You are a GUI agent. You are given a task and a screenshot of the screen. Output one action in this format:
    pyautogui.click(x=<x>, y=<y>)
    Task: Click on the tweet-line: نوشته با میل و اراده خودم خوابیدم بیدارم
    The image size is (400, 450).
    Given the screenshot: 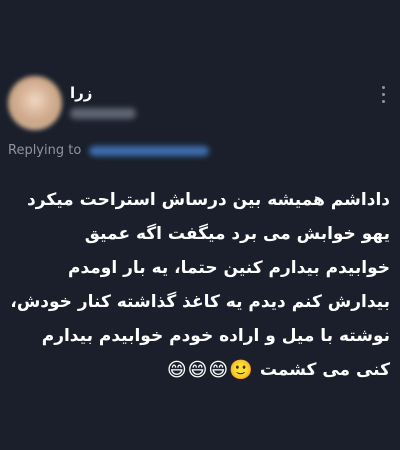 What is the action you would take?
    pyautogui.click(x=215, y=336)
    